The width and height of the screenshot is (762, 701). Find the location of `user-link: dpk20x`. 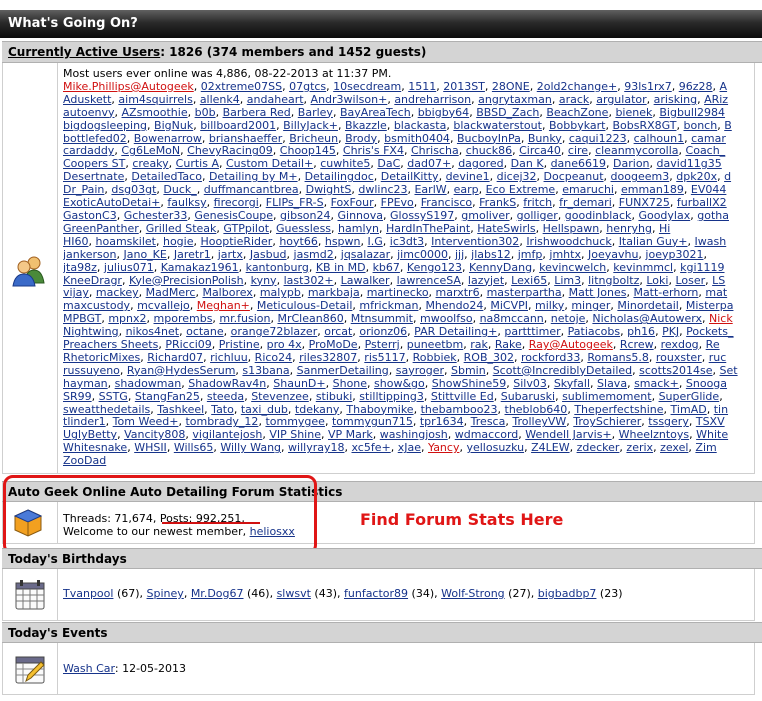

user-link: dpk20x is located at coordinates (696, 177).